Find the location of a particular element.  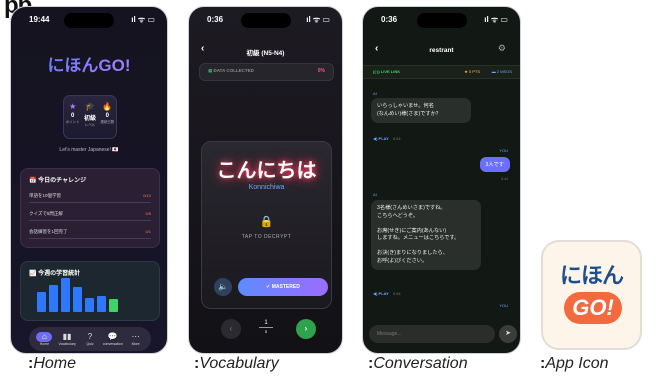

page-indicator: 1 5 is located at coordinates (266, 327).